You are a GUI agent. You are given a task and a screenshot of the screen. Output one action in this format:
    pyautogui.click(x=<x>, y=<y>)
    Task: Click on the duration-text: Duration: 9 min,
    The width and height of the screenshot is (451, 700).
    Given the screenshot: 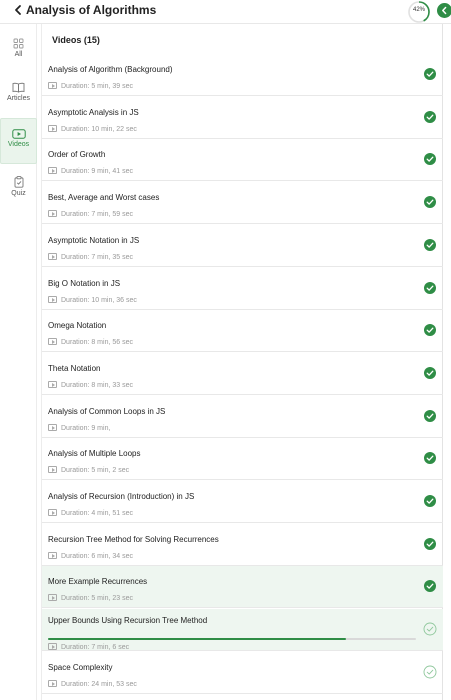 What is the action you would take?
    pyautogui.click(x=86, y=428)
    